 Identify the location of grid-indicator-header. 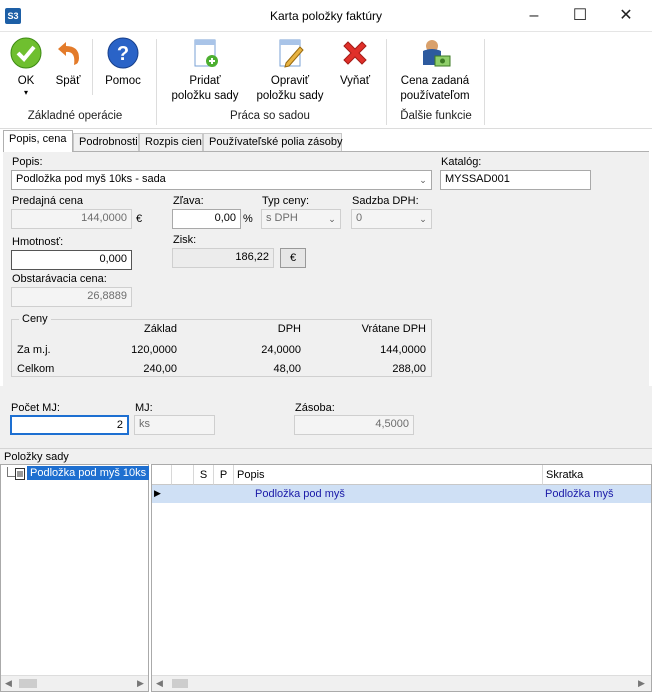
(162, 475).